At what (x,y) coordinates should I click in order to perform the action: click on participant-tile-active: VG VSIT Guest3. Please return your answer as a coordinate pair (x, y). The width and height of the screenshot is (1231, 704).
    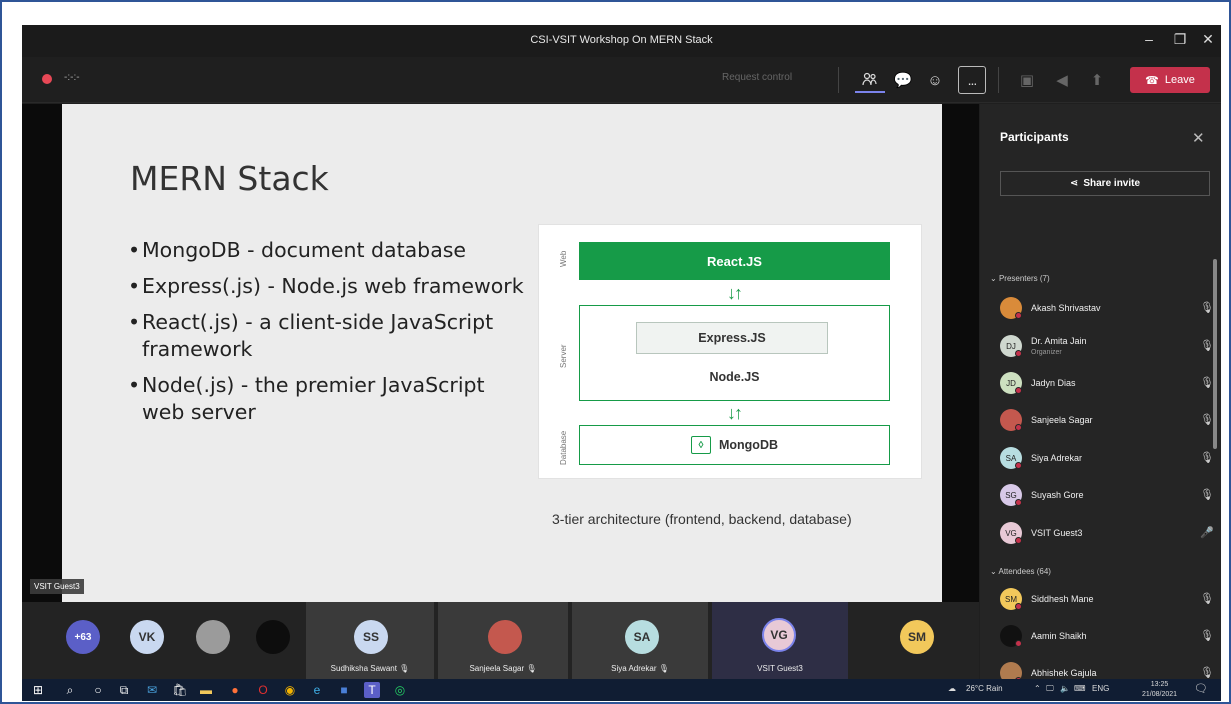
    Looking at the image, I should click on (780, 640).